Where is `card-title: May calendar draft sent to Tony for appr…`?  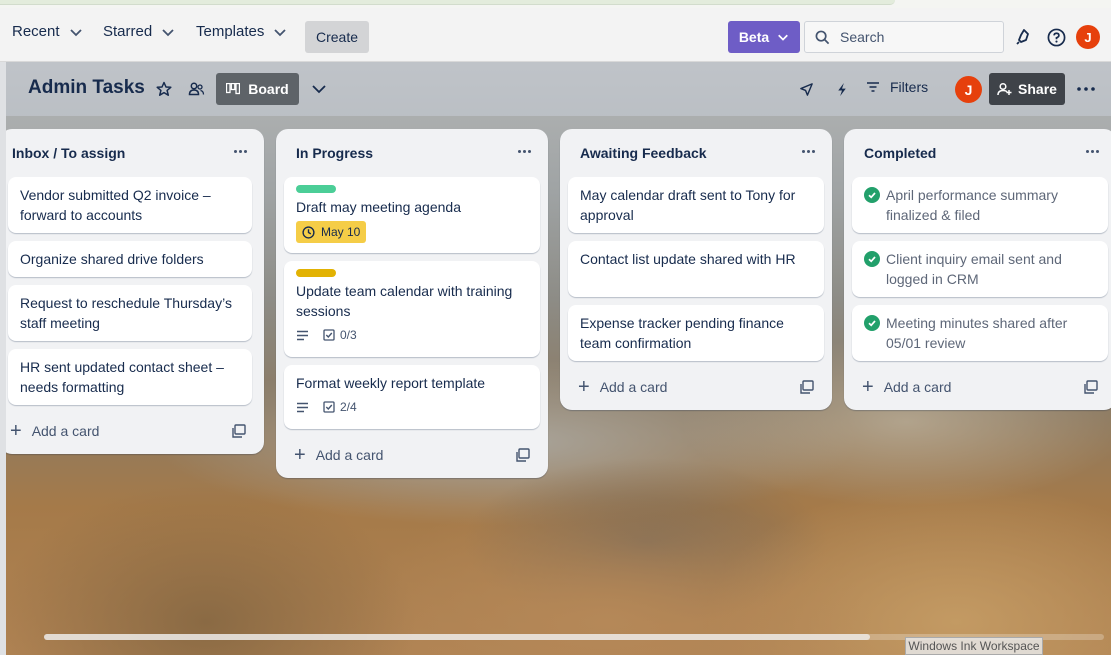 card-title: May calendar draft sent to Tony for appr… is located at coordinates (688, 205).